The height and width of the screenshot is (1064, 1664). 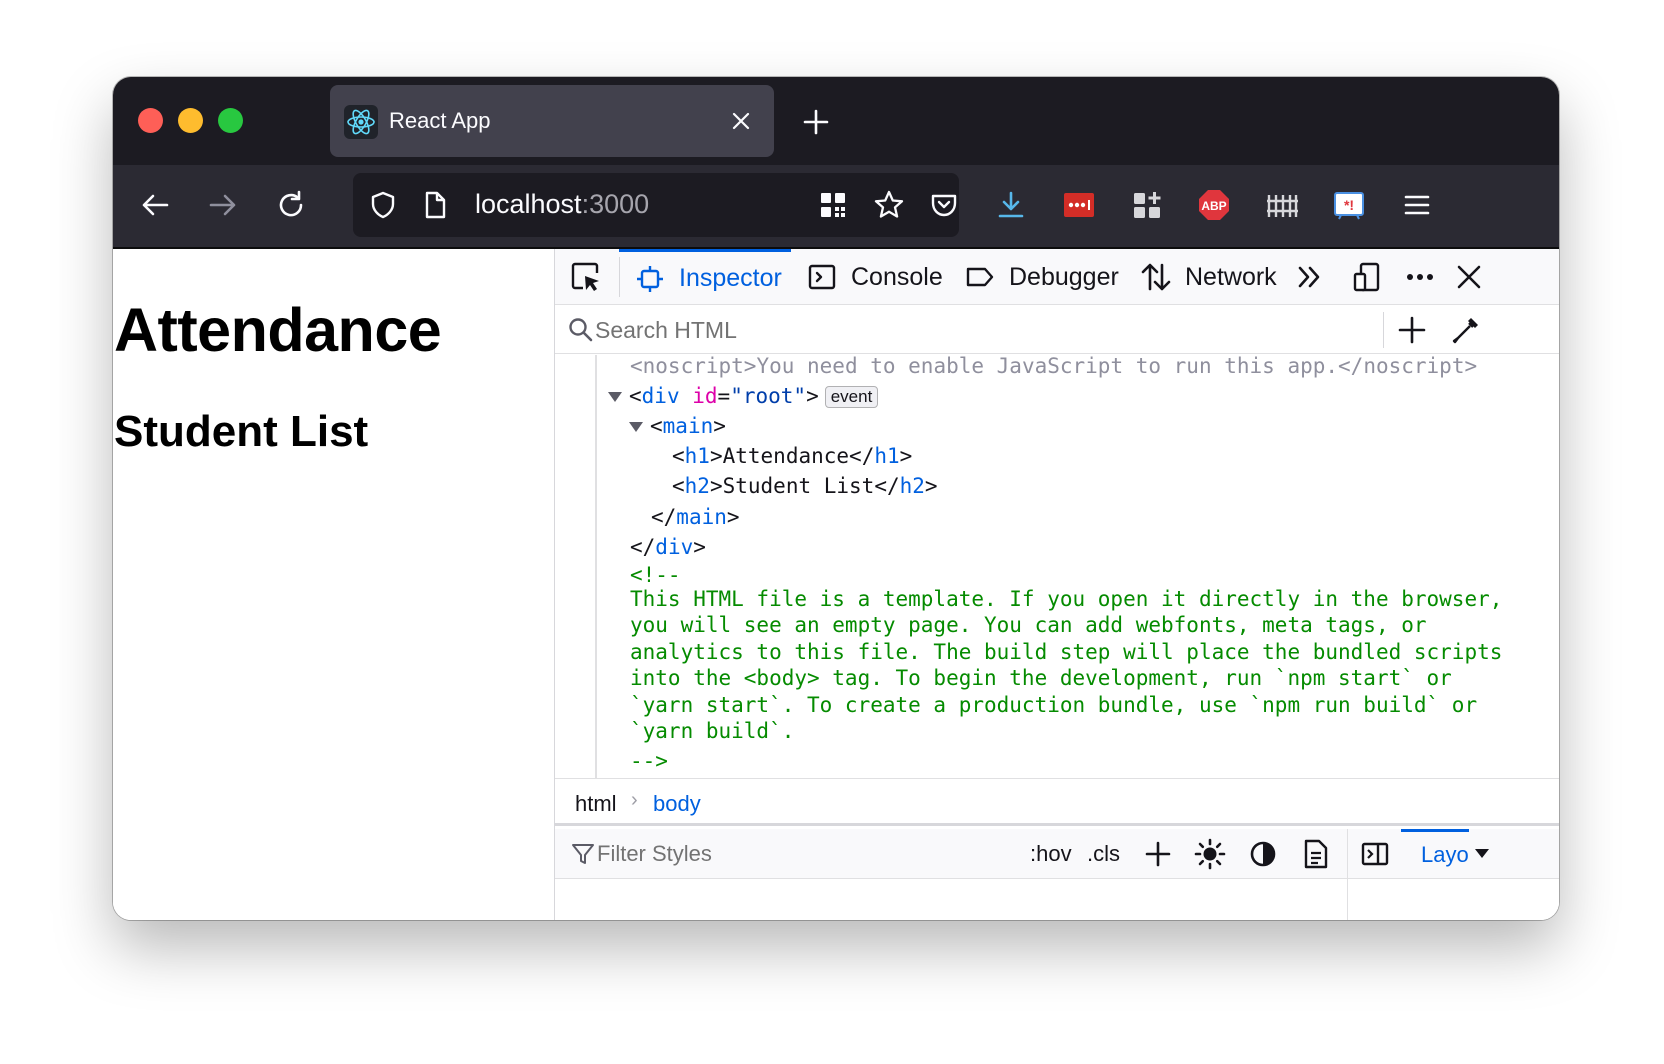 What do you see at coordinates (1466, 330) in the screenshot?
I see `eyedropper-icon` at bounding box center [1466, 330].